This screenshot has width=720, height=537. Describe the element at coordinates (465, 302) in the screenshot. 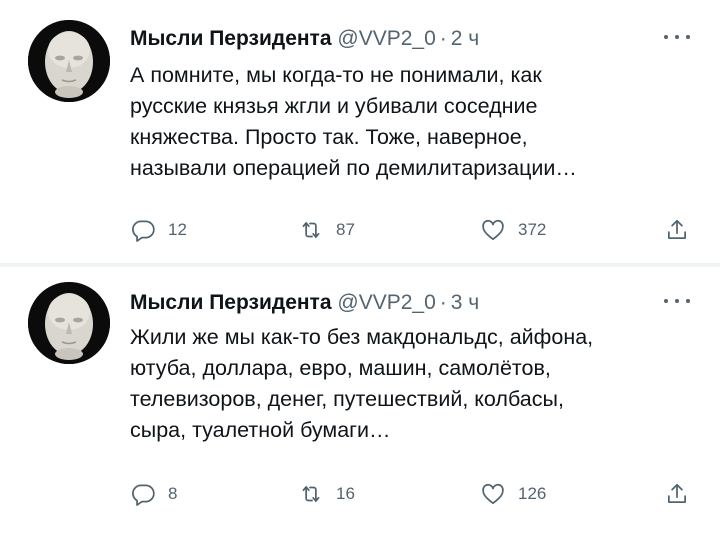

I see `timestamp: 3 ч` at that location.